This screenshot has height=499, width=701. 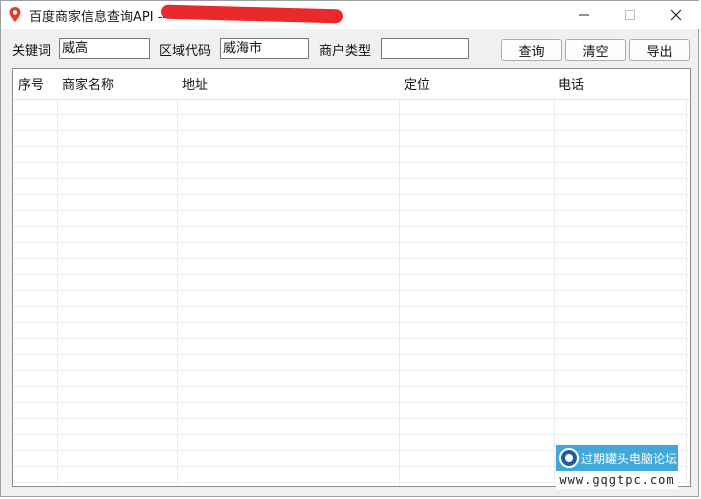 I want to click on merchant-type-label: 商户类型, so click(x=345, y=51).